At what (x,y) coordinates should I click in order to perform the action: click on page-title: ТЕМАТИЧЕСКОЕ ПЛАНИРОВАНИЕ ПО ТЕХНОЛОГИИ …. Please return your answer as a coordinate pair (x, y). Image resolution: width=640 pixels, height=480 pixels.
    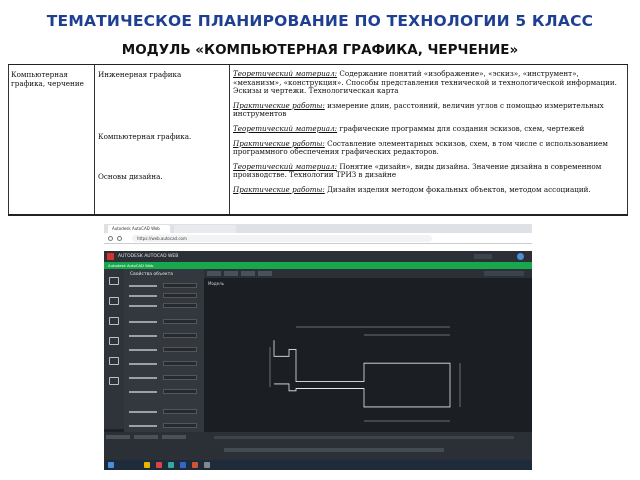
    Looking at the image, I should click on (320, 21).